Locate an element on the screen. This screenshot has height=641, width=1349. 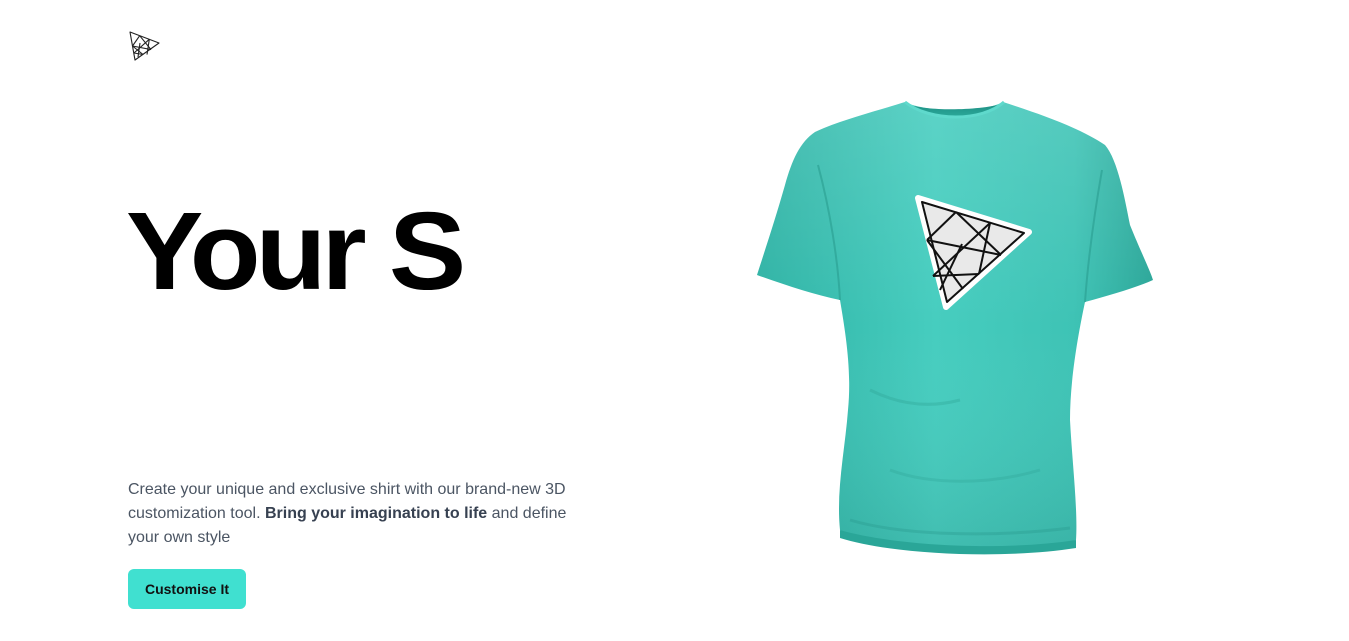
triangle-mesh-logo-icon is located at coordinates (144, 46).